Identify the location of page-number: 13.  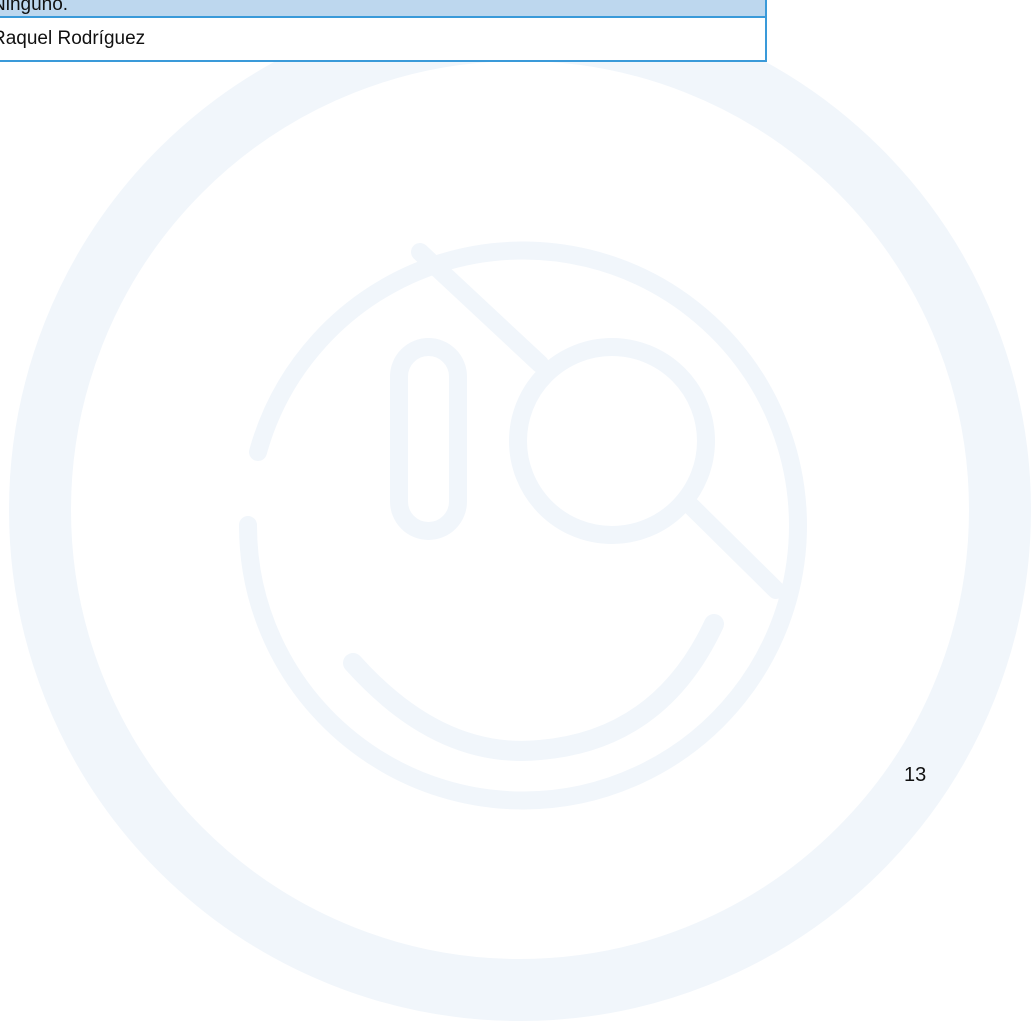
(915, 775).